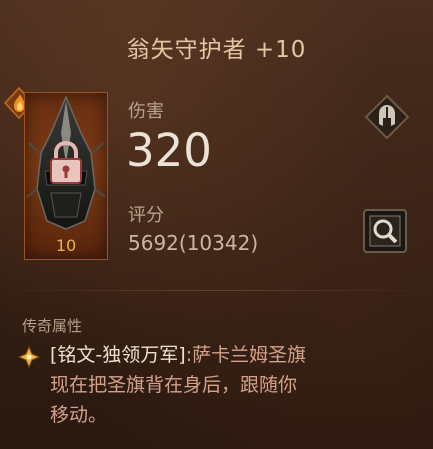  What do you see at coordinates (385, 231) in the screenshot?
I see `magnify-icon` at bounding box center [385, 231].